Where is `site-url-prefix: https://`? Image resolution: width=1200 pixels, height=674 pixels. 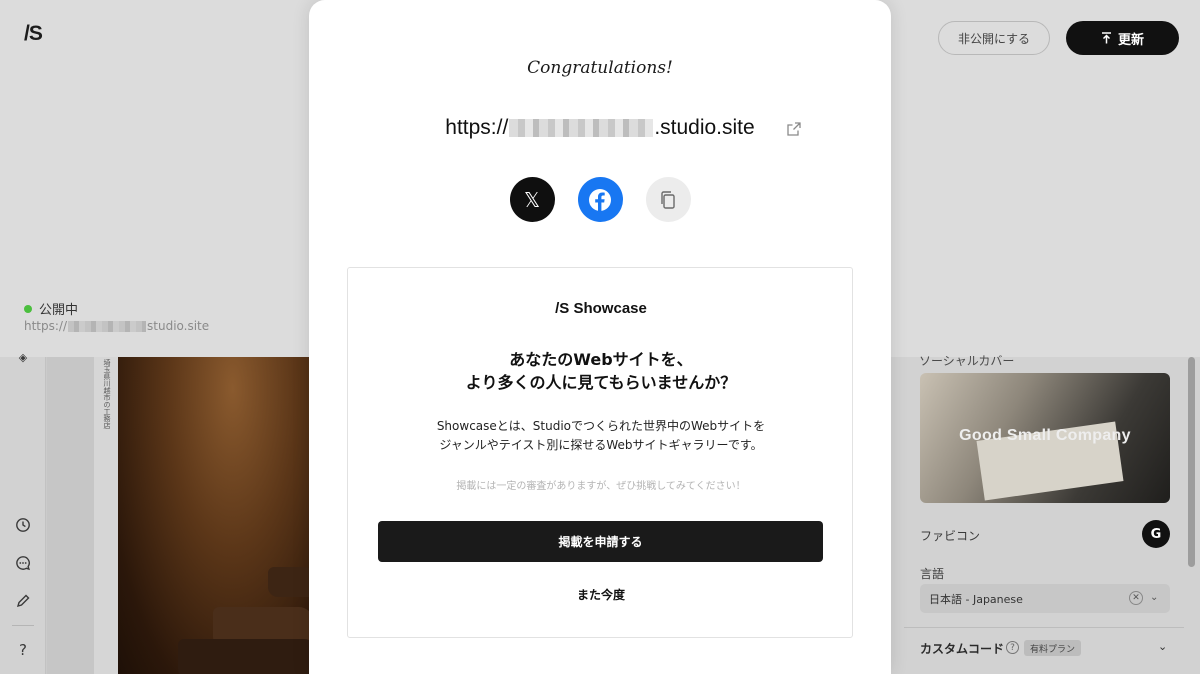
site-url-prefix: https:// is located at coordinates (477, 127).